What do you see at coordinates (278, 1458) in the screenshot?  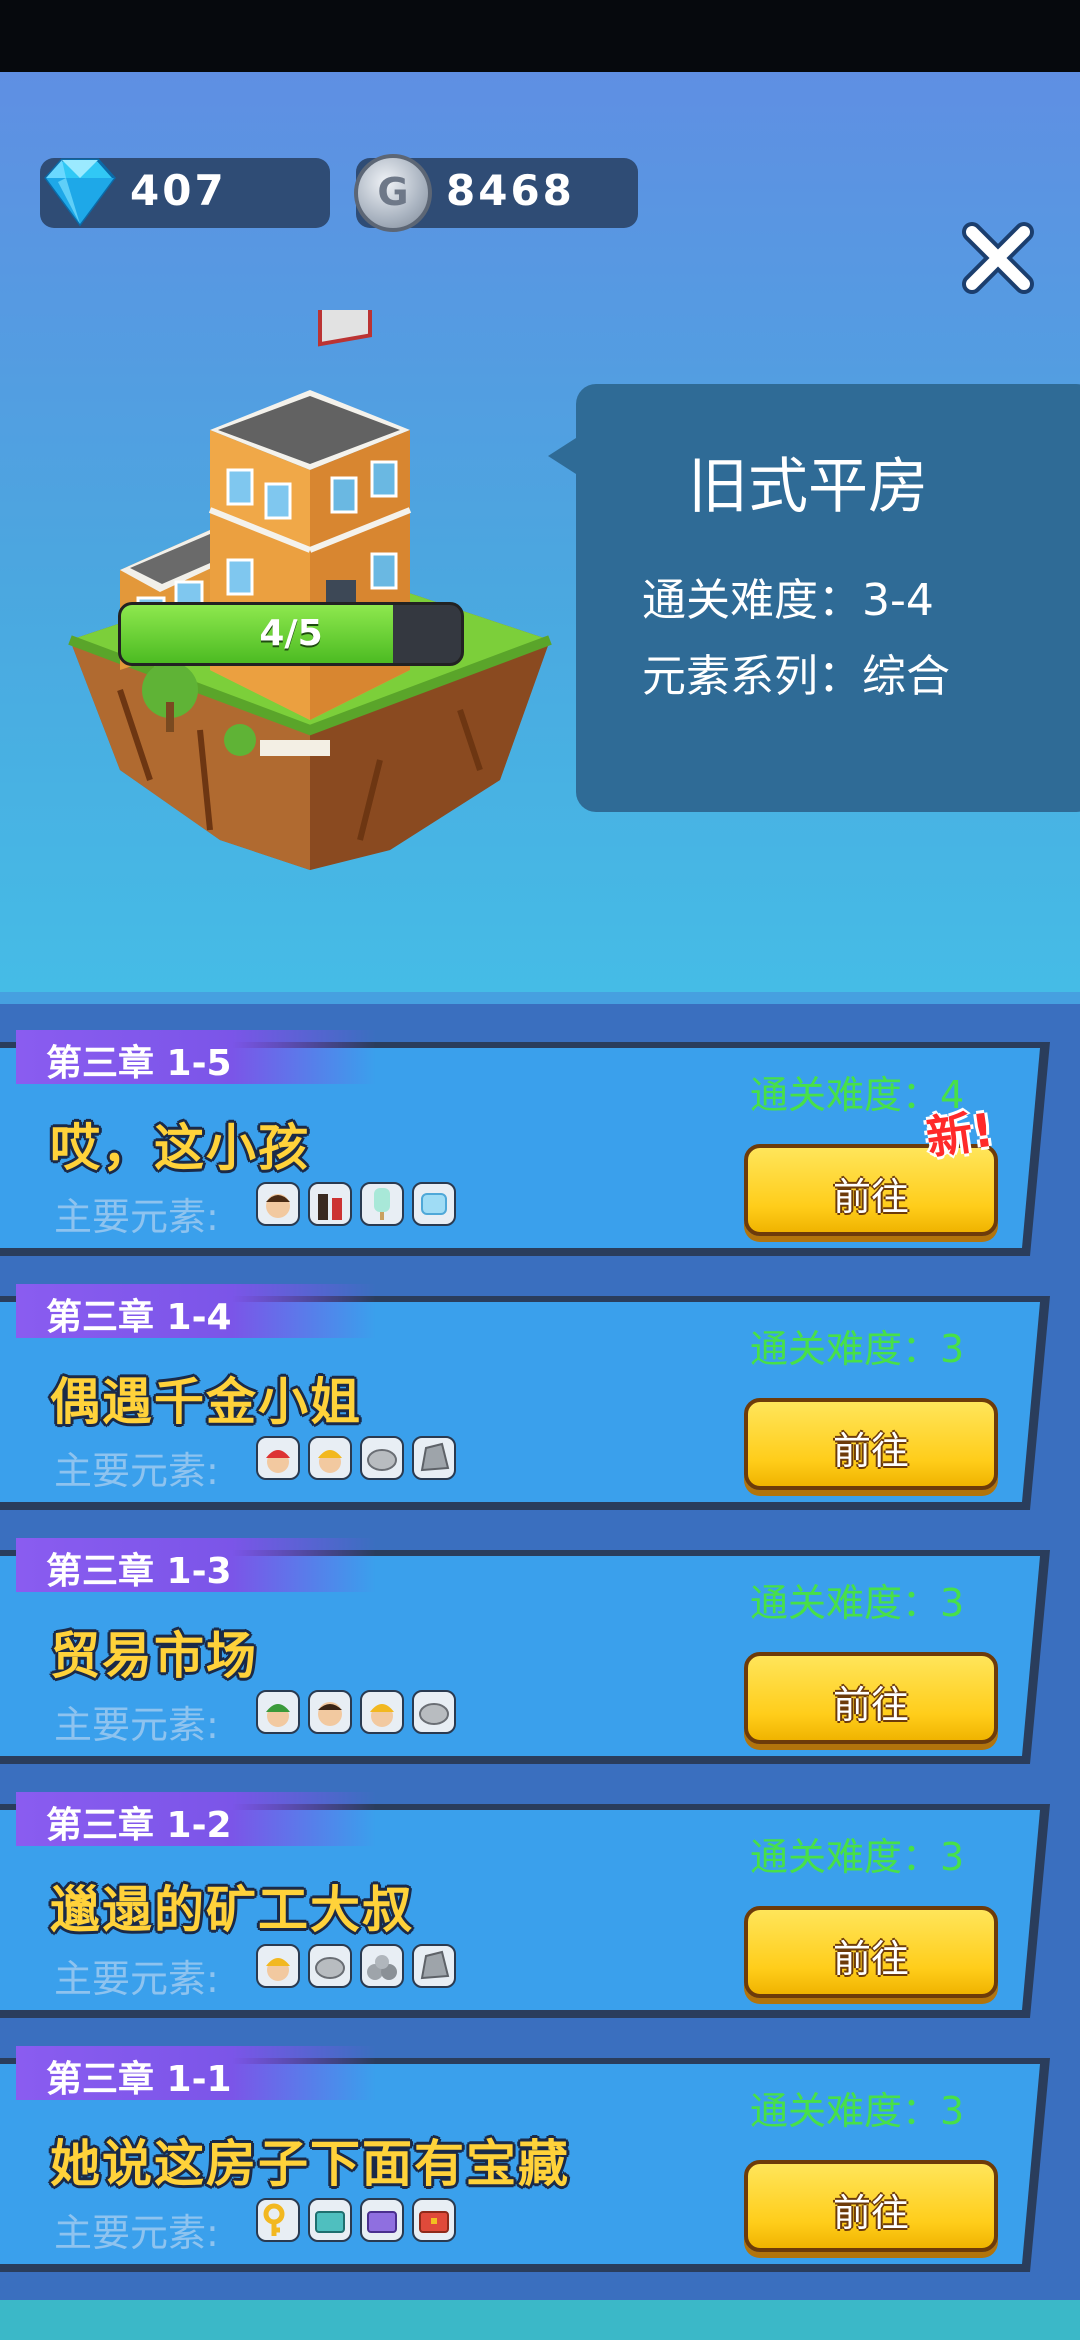 I see `red-hat-worker-icon` at bounding box center [278, 1458].